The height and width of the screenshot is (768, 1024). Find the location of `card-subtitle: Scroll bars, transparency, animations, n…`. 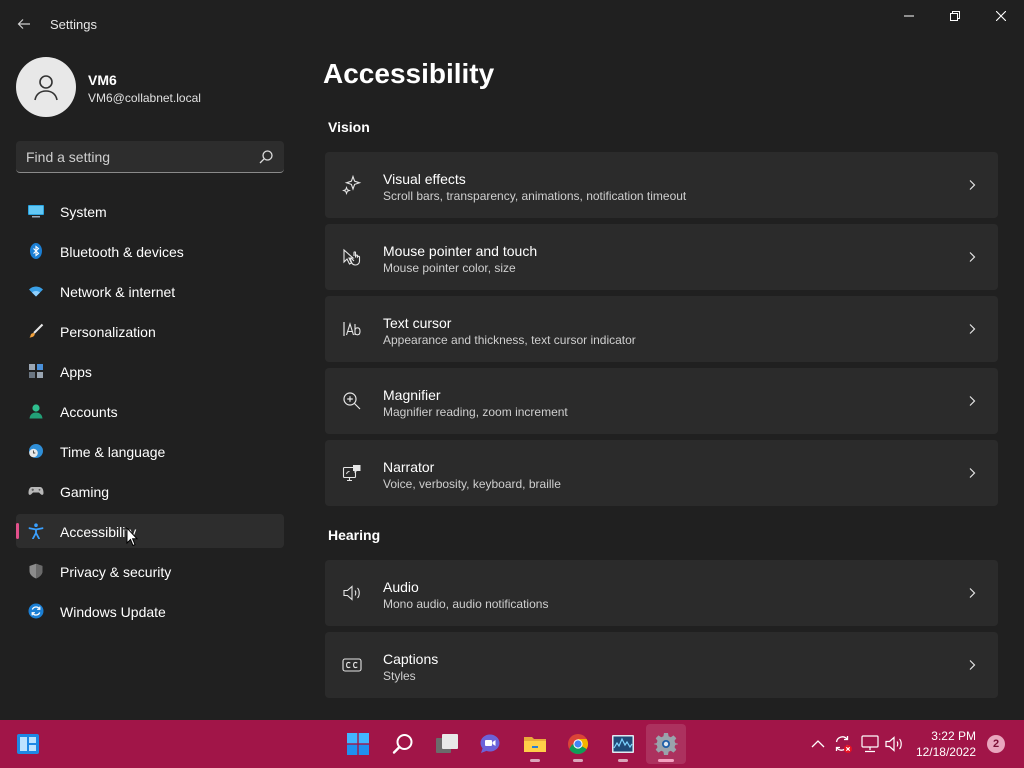

card-subtitle: Scroll bars, transparency, animations, n… is located at coordinates (535, 196).